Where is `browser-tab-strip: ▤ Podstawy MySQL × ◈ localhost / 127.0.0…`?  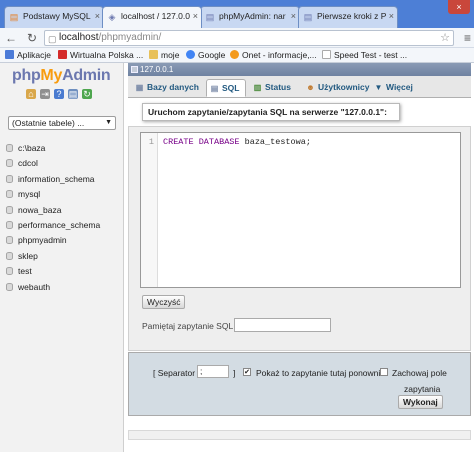
browser-tab-strip: ▤ Podstawy MySQL × ◈ localhost / 127.0.0… is located at coordinates (237, 14).